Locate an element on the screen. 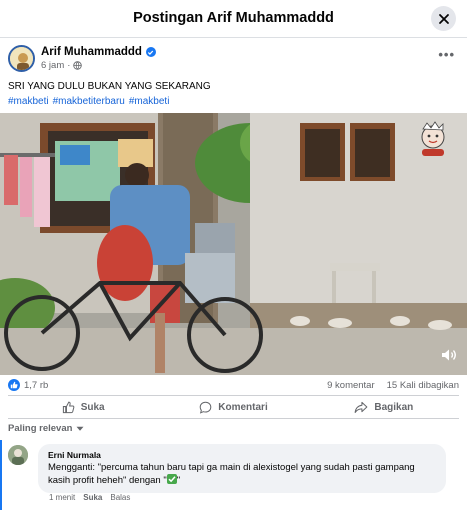  share-icon is located at coordinates (361, 407).